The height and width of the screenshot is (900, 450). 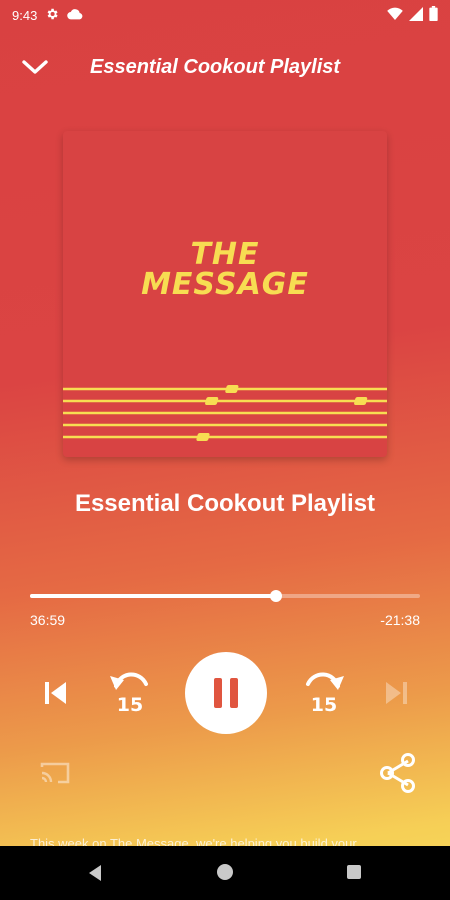 I want to click on seek-bar-thumb, so click(x=276, y=596).